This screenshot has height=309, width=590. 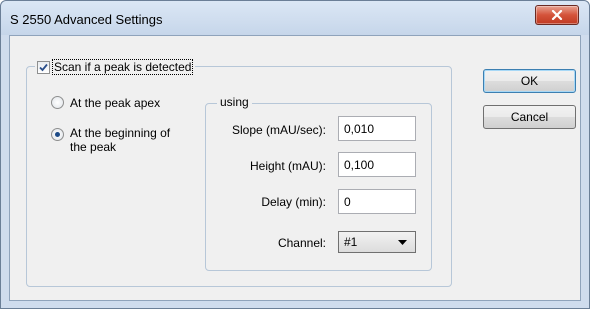 I want to click on radio-label: At the beginning of the peak, so click(x=120, y=140).